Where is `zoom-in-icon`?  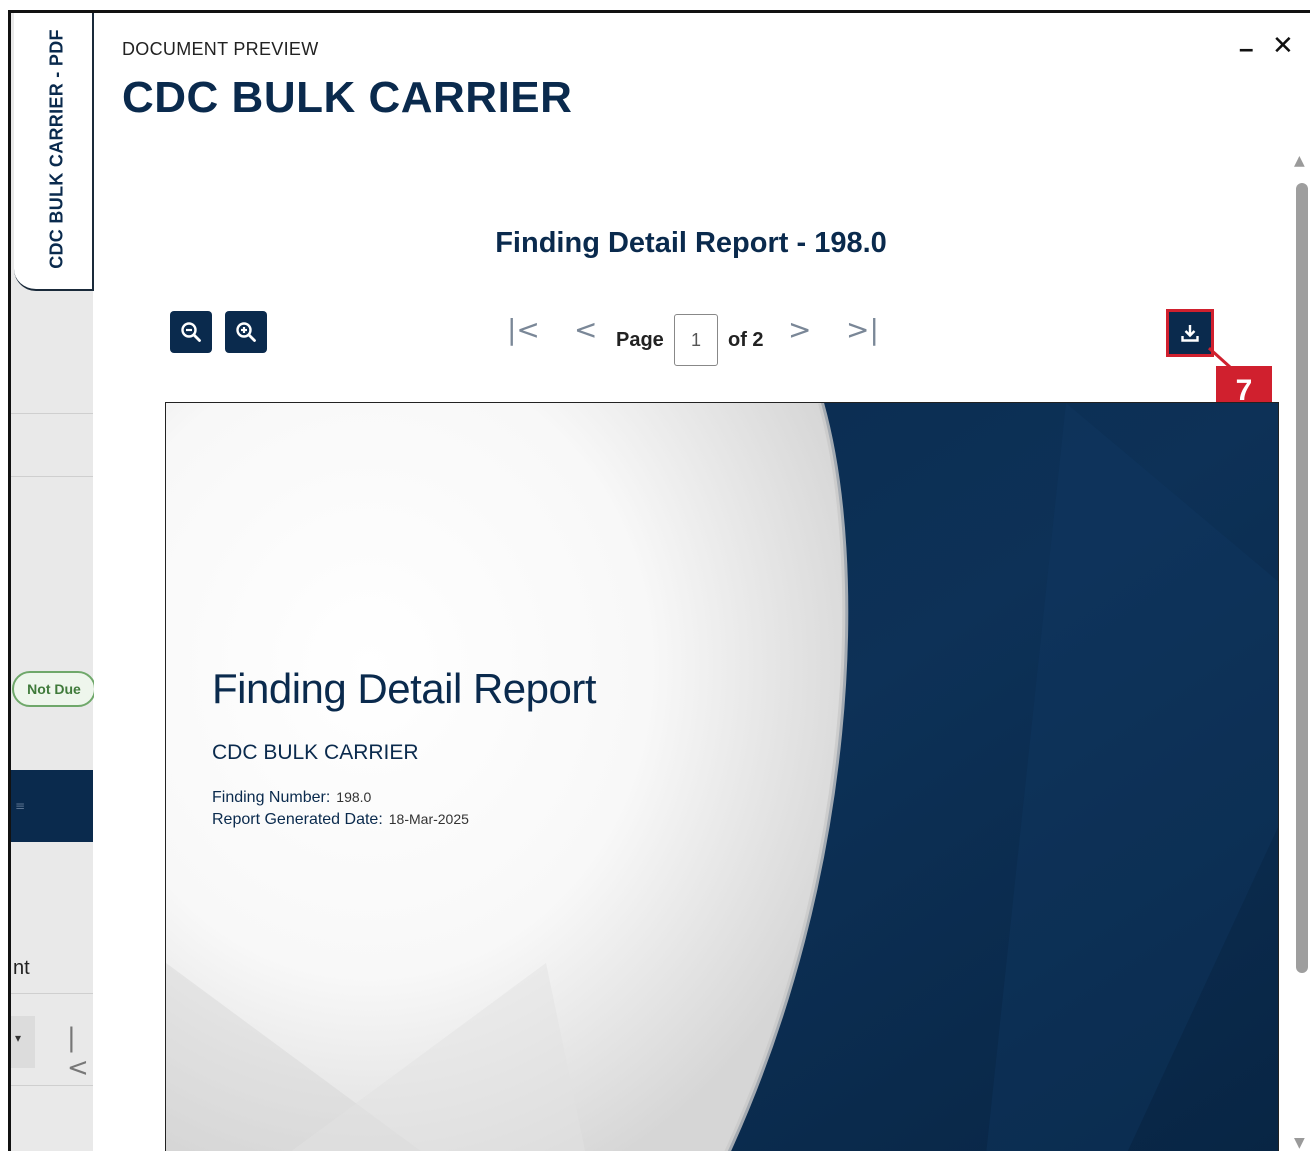 zoom-in-icon is located at coordinates (246, 332).